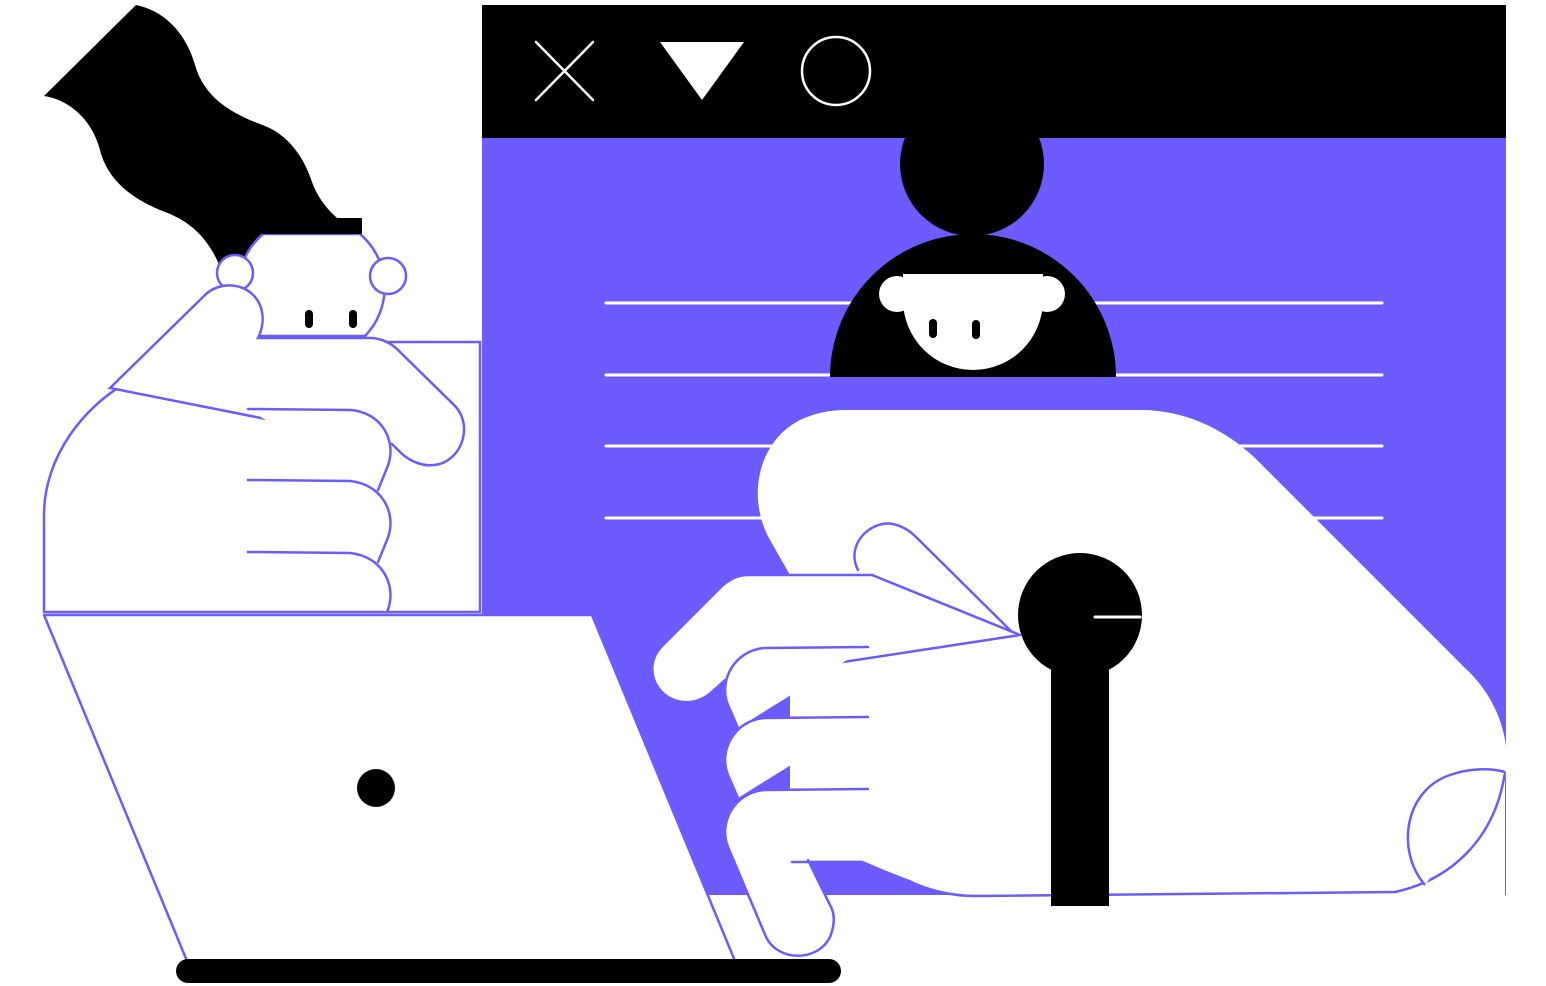 This screenshot has height=986, width=1546. What do you see at coordinates (388, 276) in the screenshot?
I see `left-person-ear-right` at bounding box center [388, 276].